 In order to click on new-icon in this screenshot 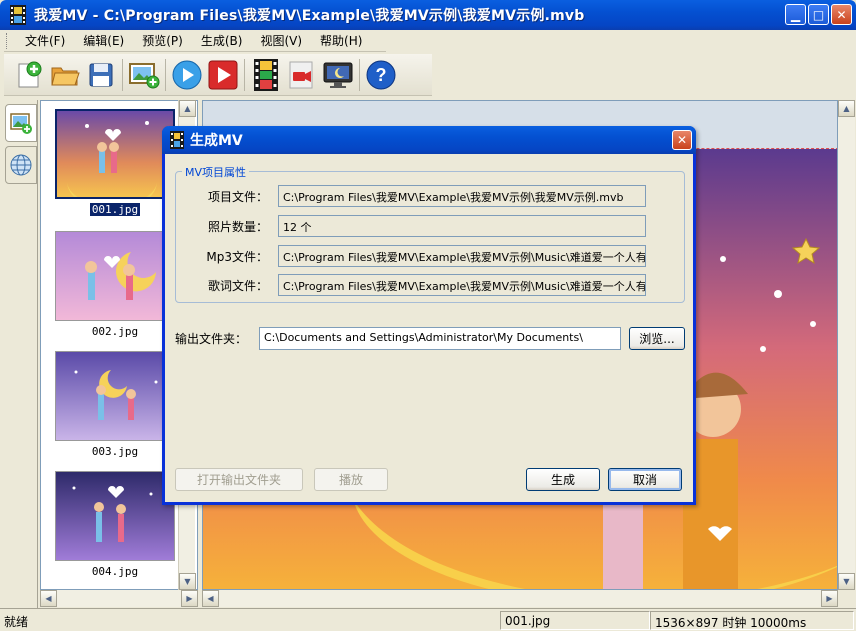, I will do `click(30, 74)`.